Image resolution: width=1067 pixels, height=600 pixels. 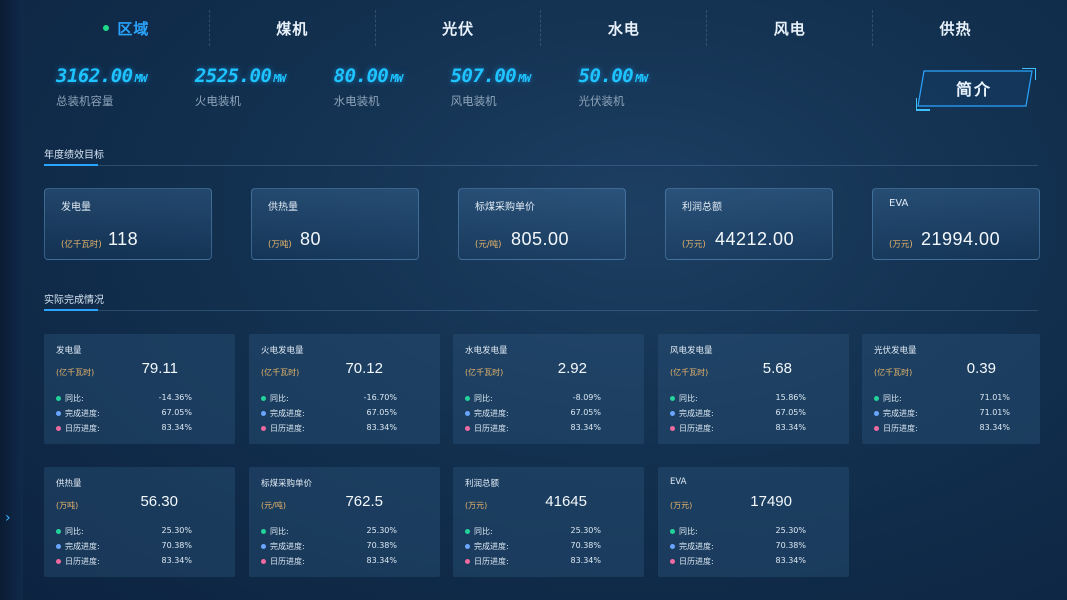 I want to click on metric-yoy: 同比: -14.36%, so click(x=124, y=399).